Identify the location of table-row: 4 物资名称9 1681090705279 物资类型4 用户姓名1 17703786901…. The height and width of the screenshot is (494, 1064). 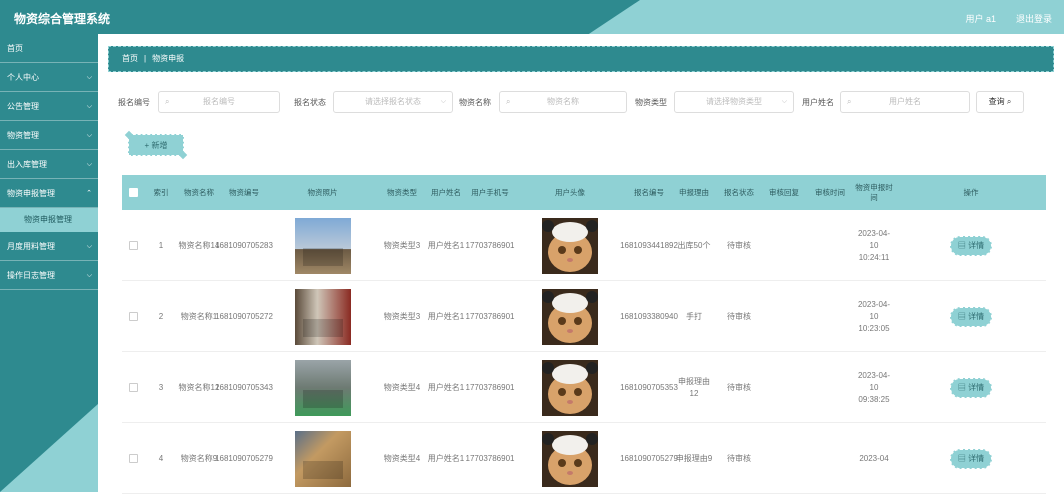
(584, 458).